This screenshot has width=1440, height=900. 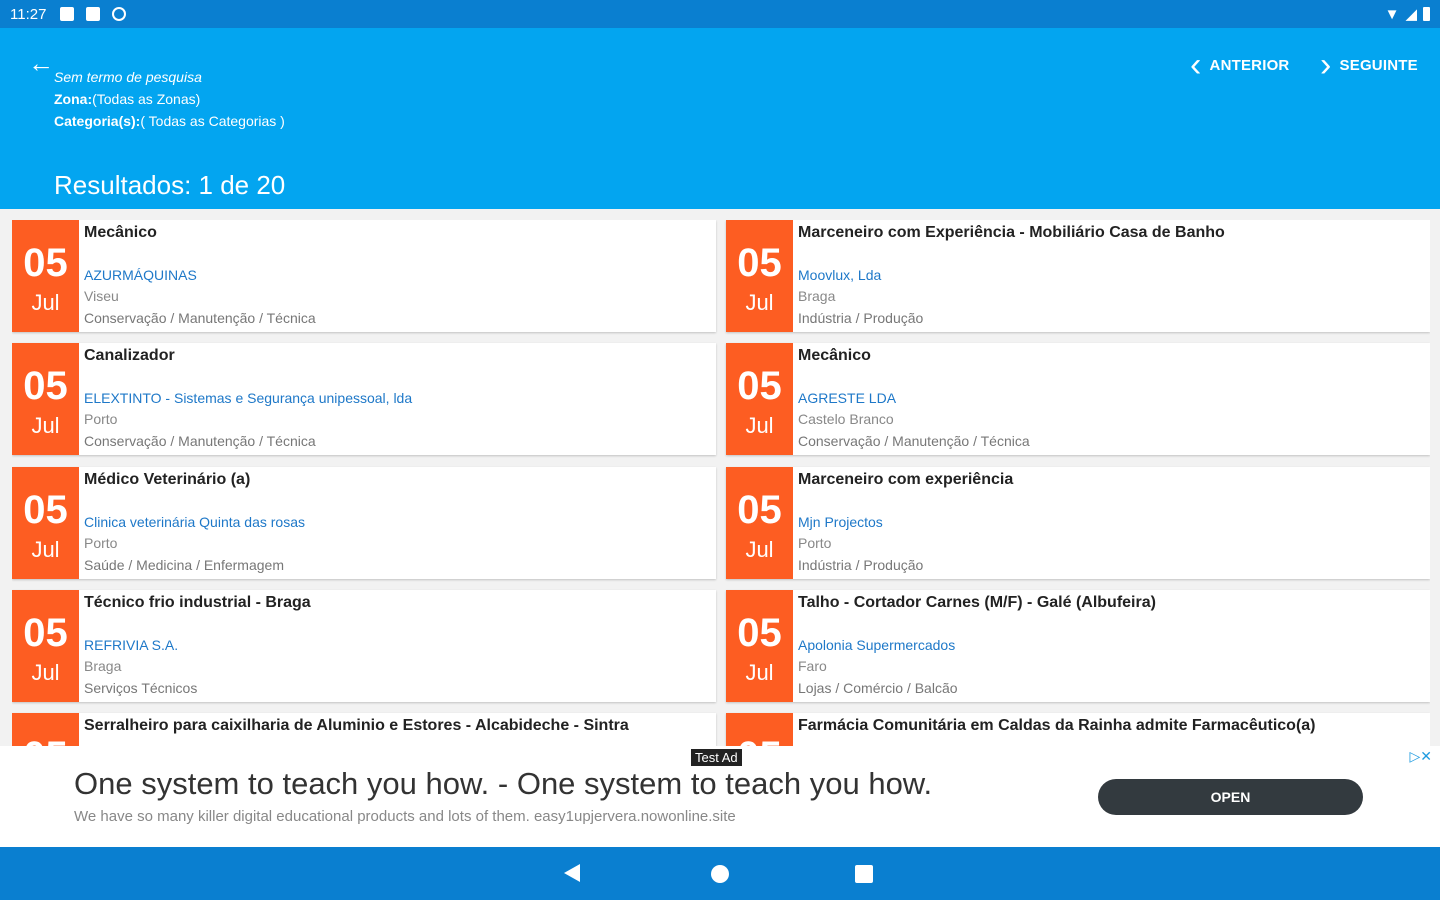 I want to click on ad-open-button: OPEN, so click(x=1230, y=797).